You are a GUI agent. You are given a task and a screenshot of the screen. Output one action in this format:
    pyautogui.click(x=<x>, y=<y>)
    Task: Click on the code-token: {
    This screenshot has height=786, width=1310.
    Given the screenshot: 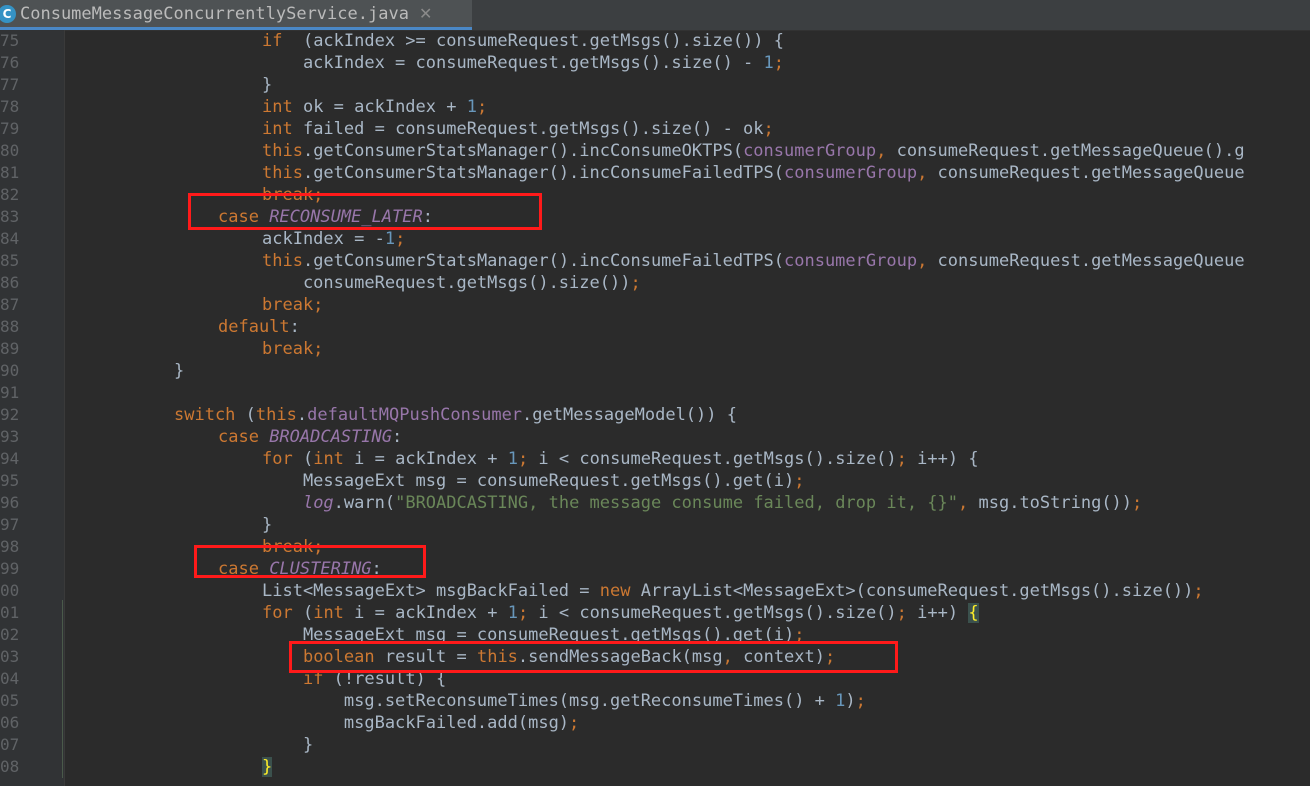 What is the action you would take?
    pyautogui.click(x=973, y=613)
    